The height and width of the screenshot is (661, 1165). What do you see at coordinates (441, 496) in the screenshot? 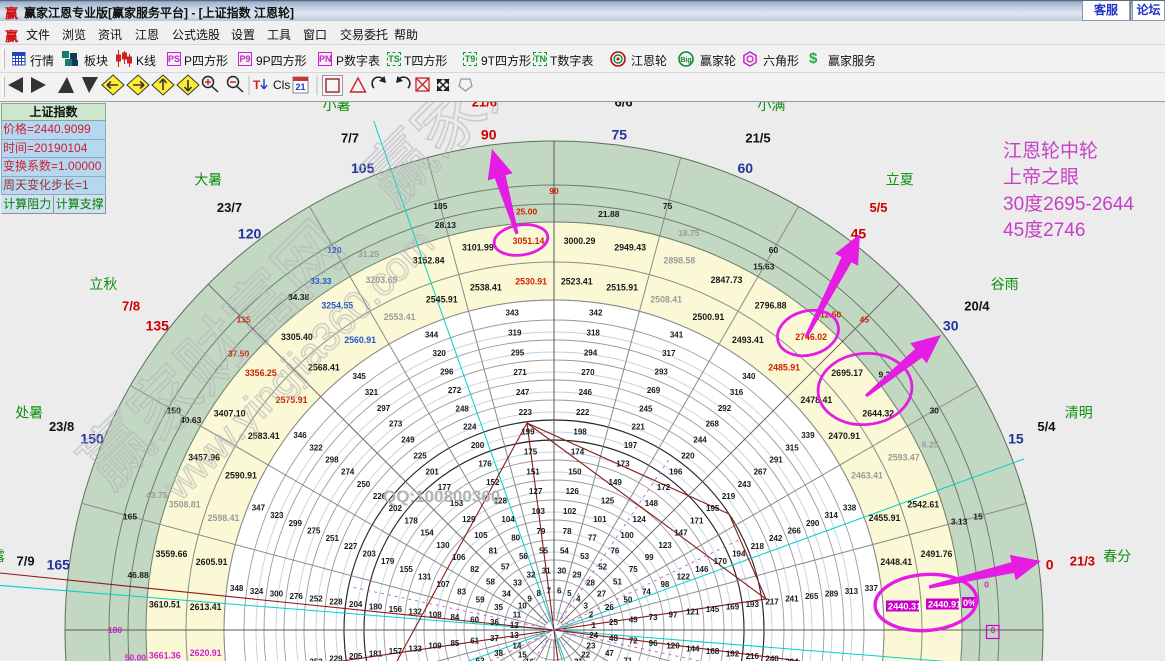
I see `svg-text: QQ:100800360` at bounding box center [441, 496].